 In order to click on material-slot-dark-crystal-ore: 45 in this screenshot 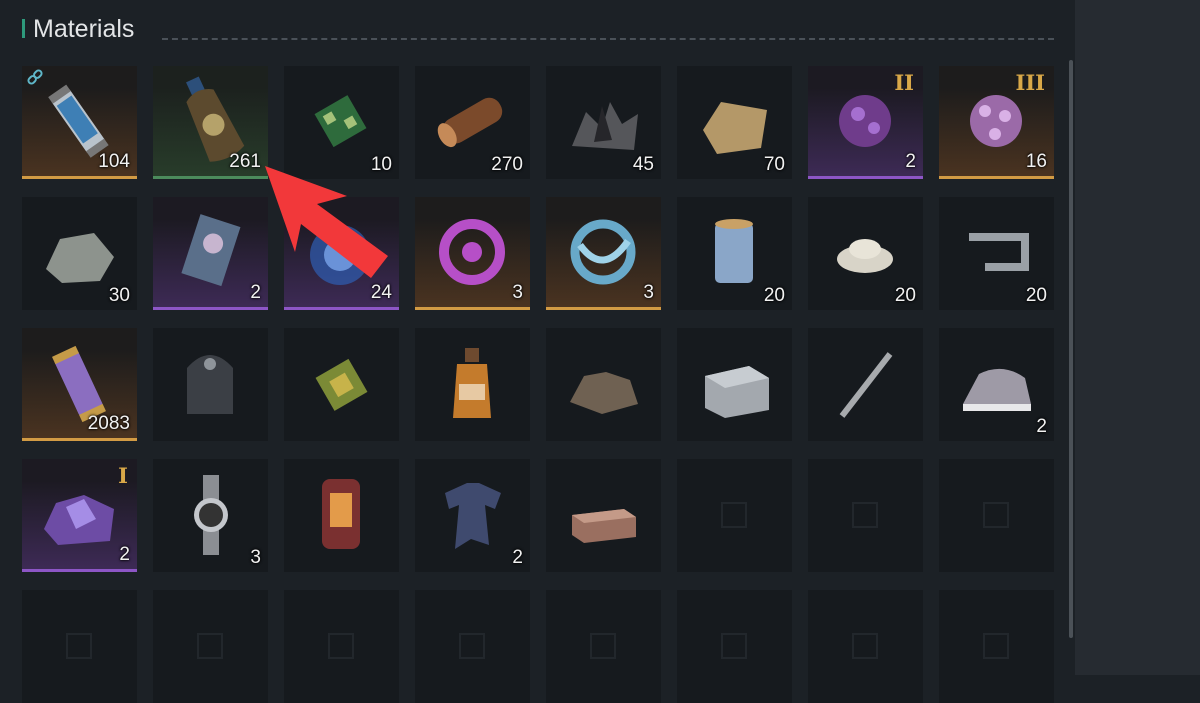, I will do `click(603, 122)`.